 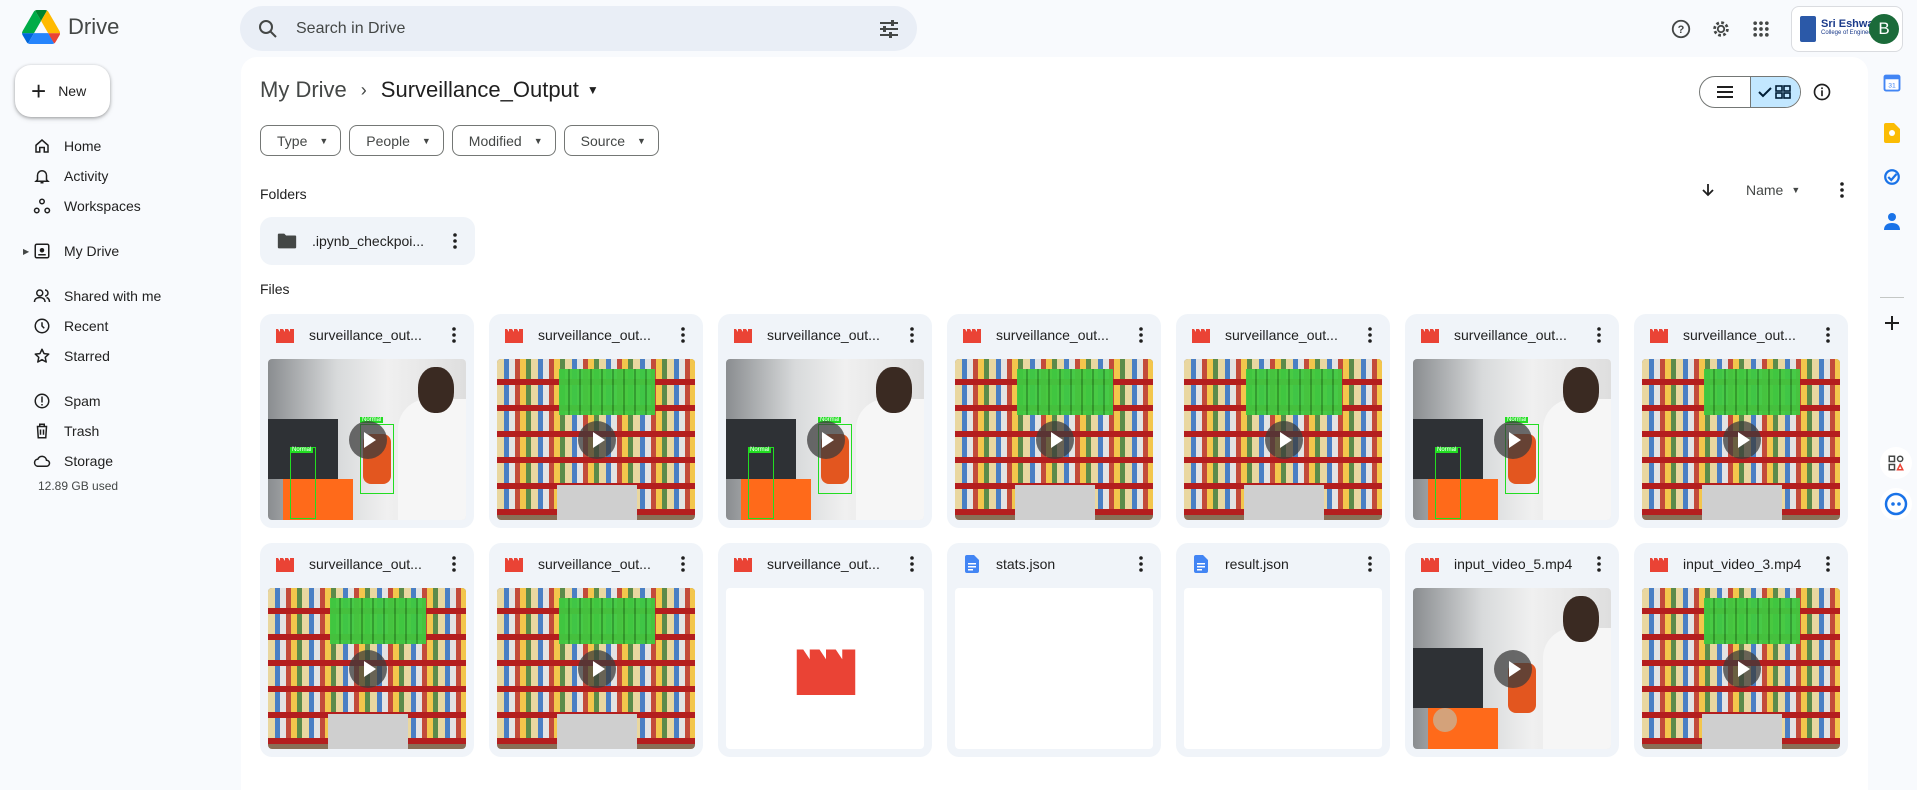 I want to click on sidebar-item-shared-with-me: Shared with me, so click(x=123, y=296).